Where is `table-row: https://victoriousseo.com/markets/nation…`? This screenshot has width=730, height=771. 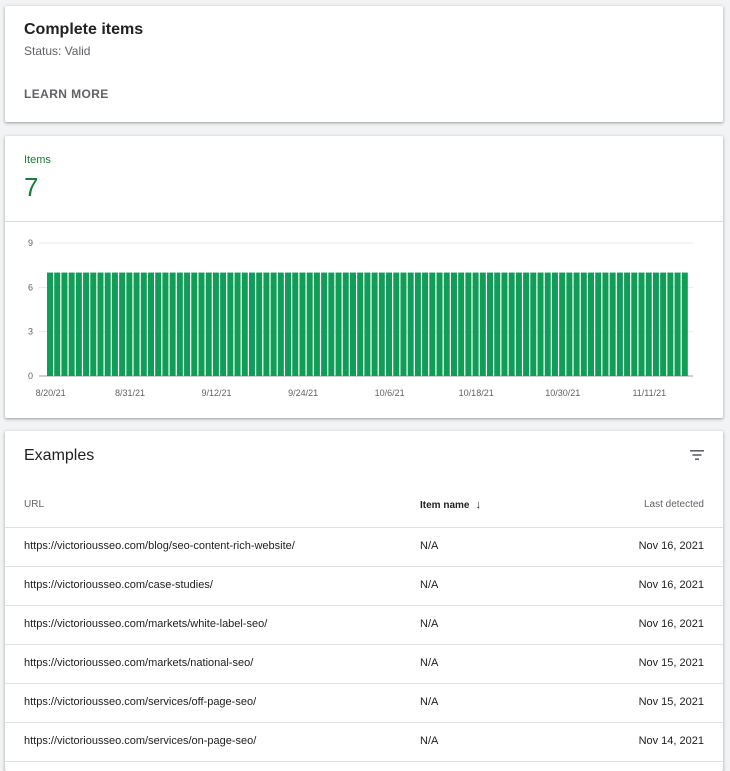 table-row: https://victoriousseo.com/markets/nation… is located at coordinates (364, 664).